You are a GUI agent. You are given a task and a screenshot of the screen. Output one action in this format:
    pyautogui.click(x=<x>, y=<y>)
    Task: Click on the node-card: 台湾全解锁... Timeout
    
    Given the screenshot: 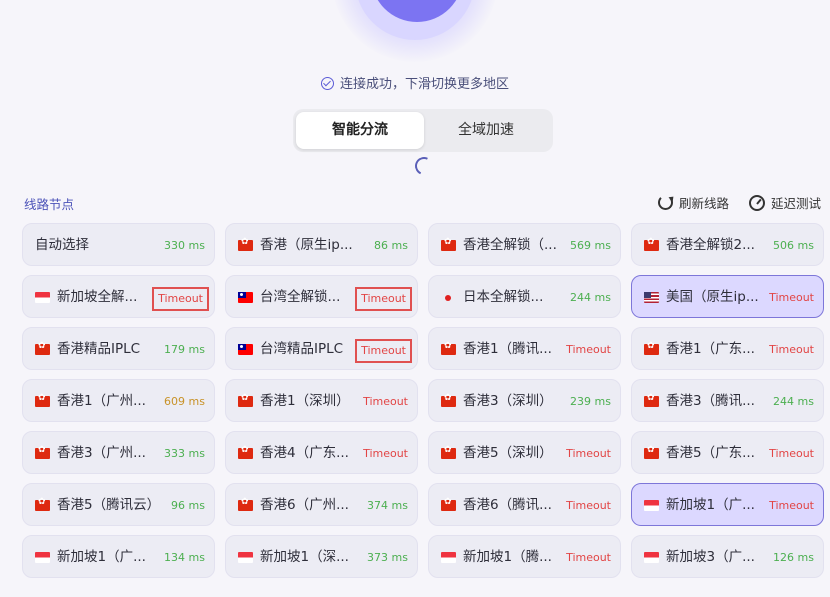 What is the action you would take?
    pyautogui.click(x=321, y=296)
    